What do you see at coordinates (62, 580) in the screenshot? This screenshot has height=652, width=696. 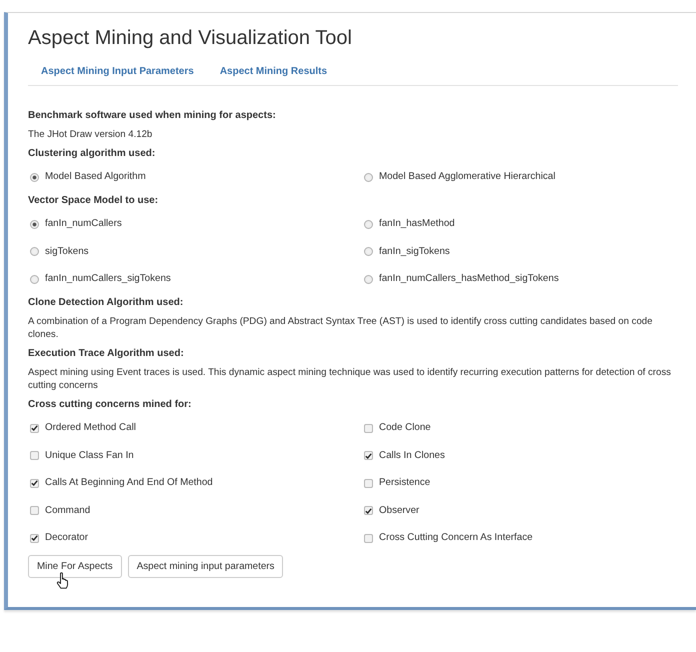 I see `hand-cursor-icon` at bounding box center [62, 580].